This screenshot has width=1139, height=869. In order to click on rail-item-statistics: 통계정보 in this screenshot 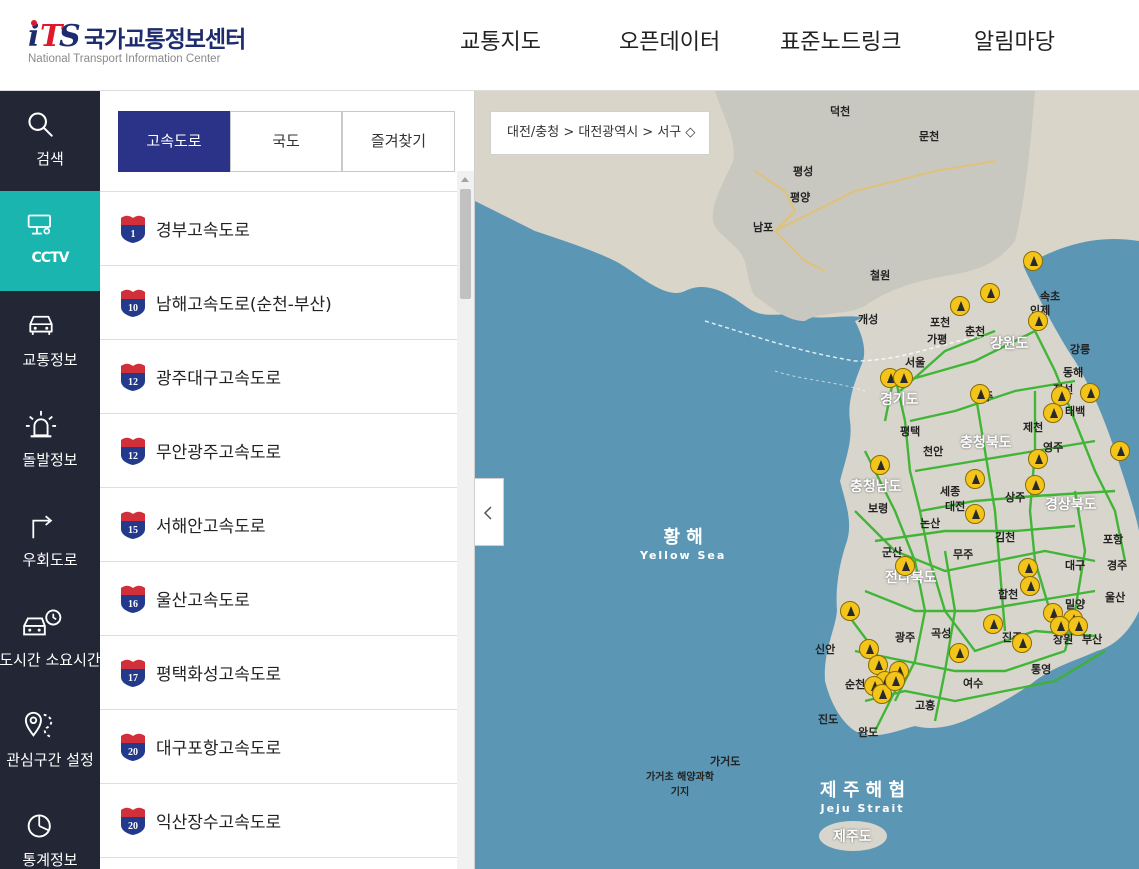, I will do `click(50, 830)`.